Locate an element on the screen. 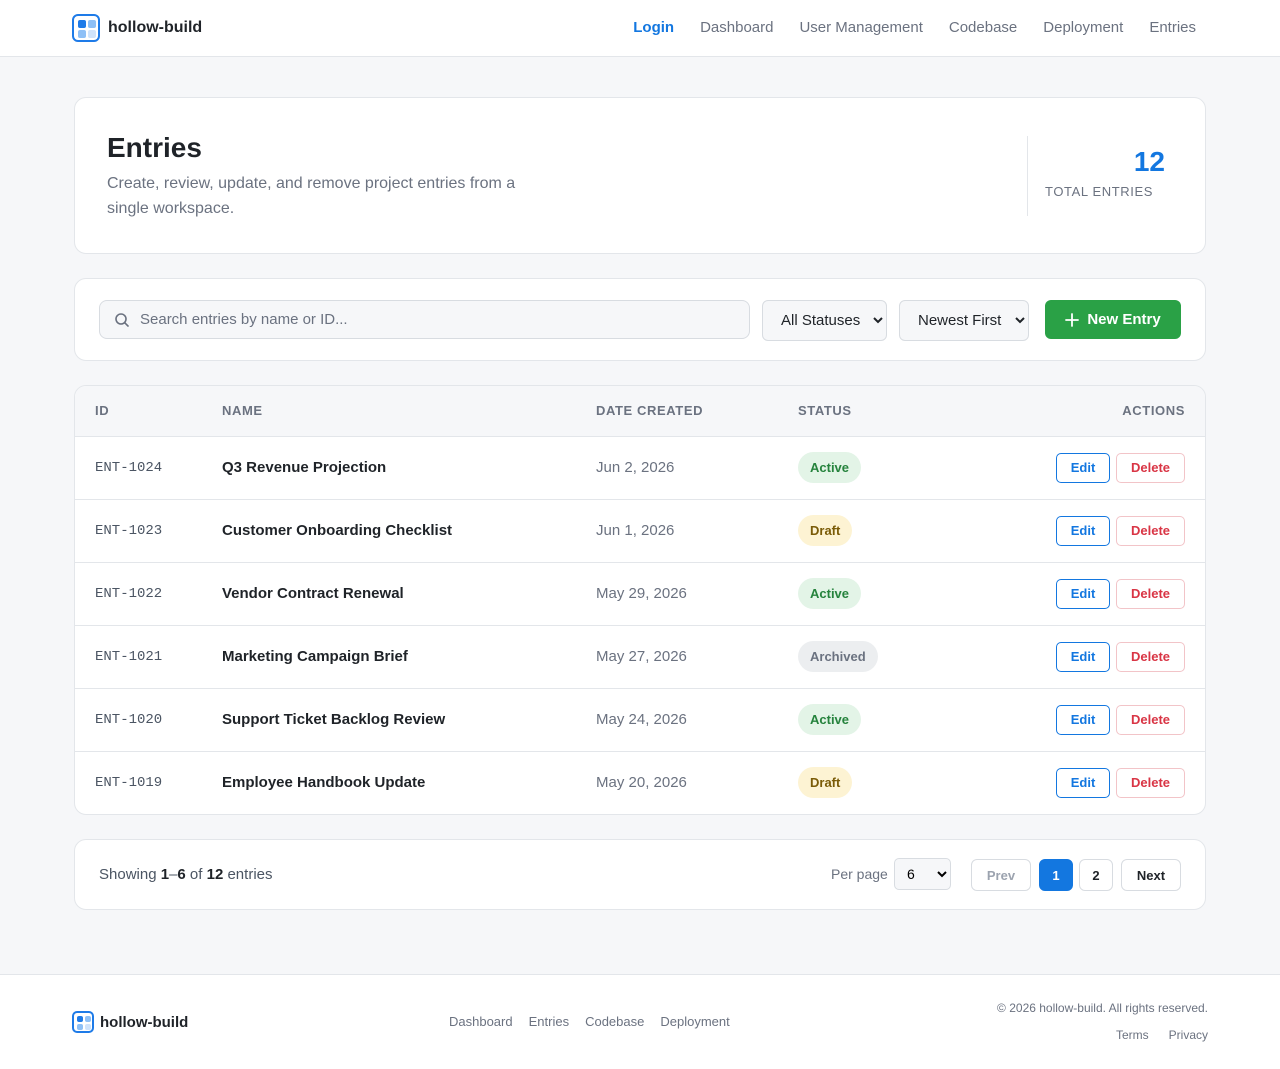  header-status: STATUS is located at coordinates (888, 411).